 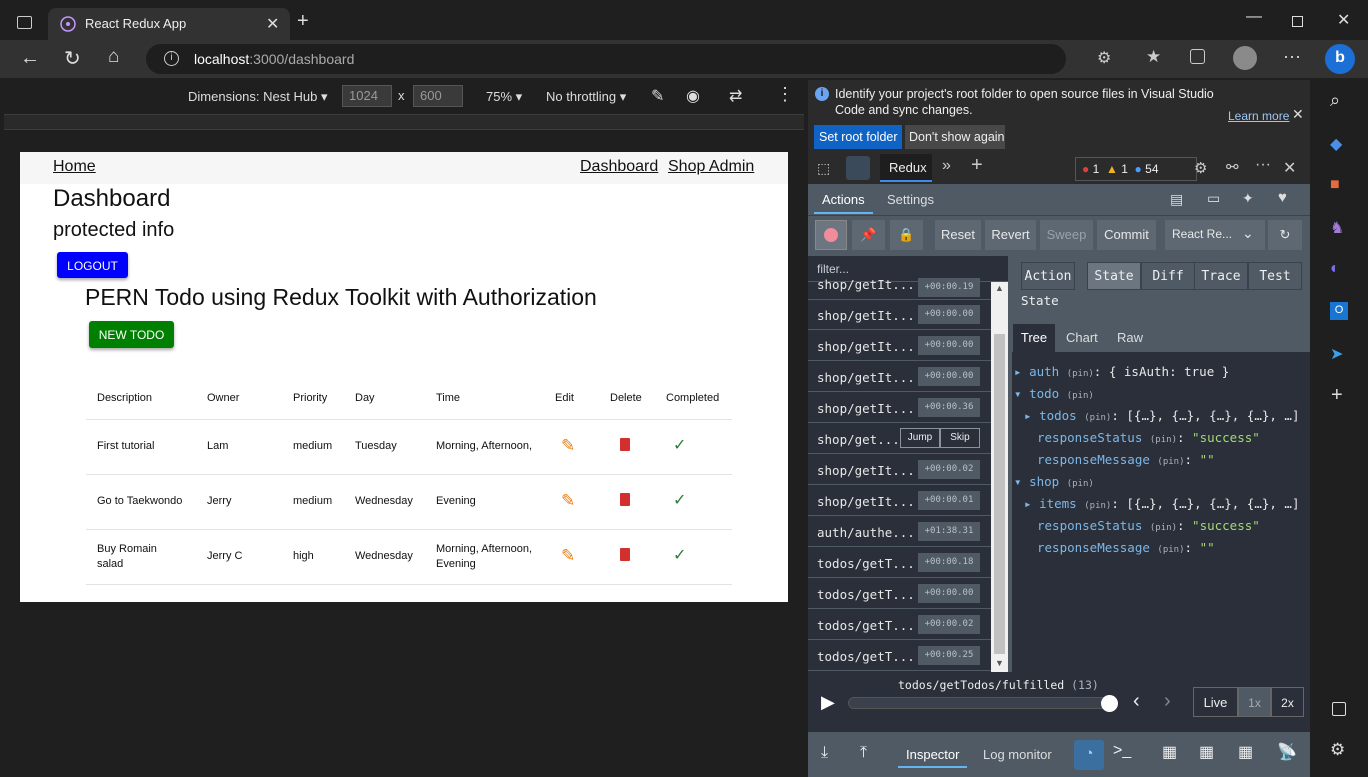 What do you see at coordinates (606, 59) in the screenshot?
I see `address-bar: i localhost:3000/dashboard` at bounding box center [606, 59].